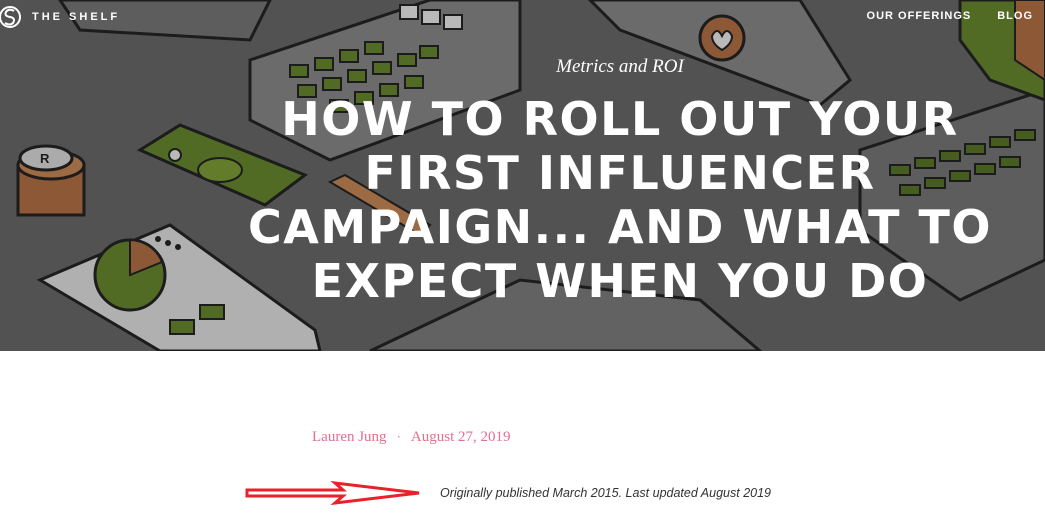 The image size is (1045, 519). What do you see at coordinates (76, 17) in the screenshot?
I see `brand-name: THE SHELF` at bounding box center [76, 17].